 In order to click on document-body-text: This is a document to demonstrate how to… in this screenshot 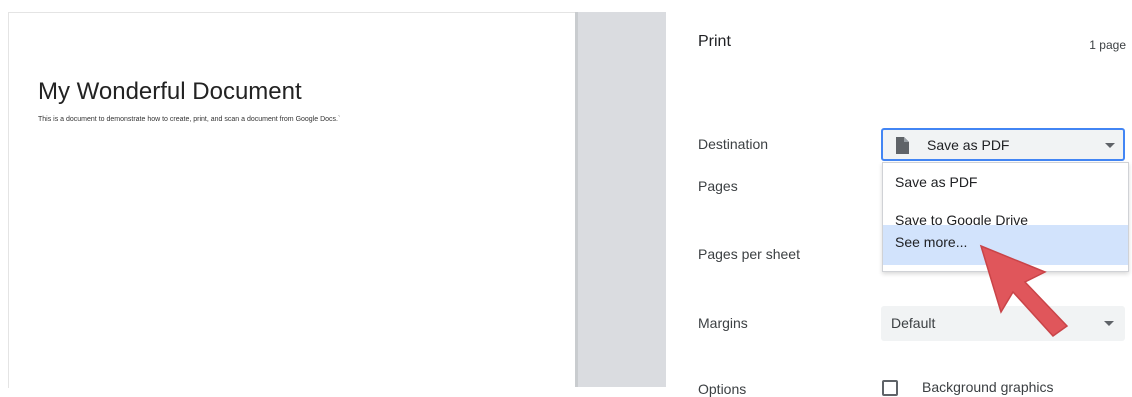, I will do `click(189, 119)`.